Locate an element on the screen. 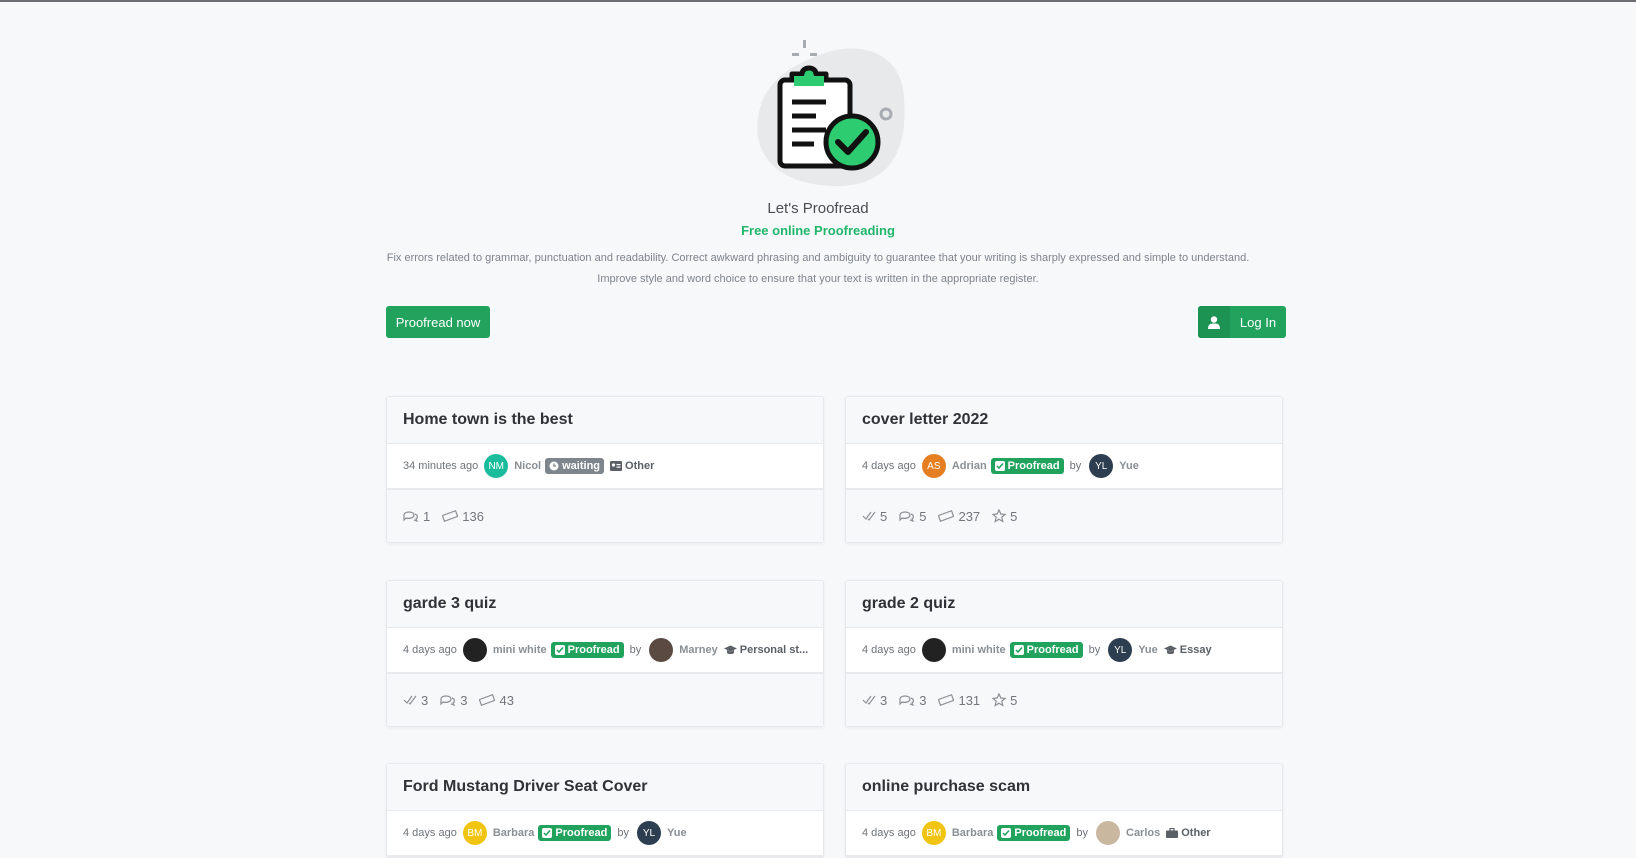 The width and height of the screenshot is (1636, 858). reviewer-name: Carlos is located at coordinates (1143, 833).